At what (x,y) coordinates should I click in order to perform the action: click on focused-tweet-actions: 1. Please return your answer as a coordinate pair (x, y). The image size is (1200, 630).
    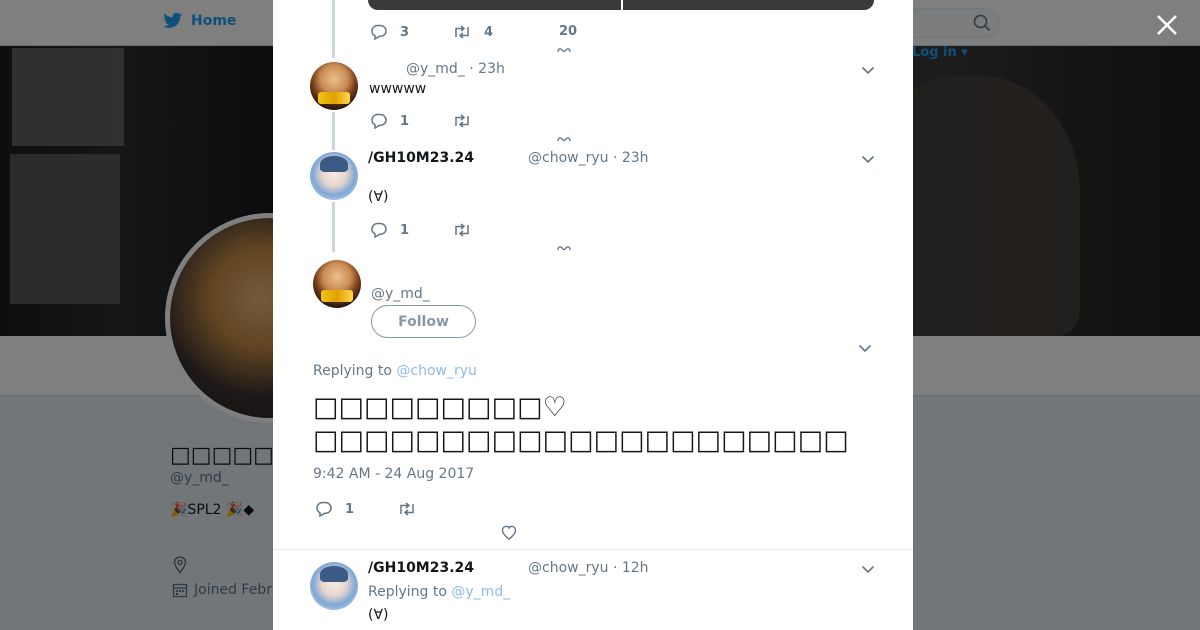
    Looking at the image, I should click on (372, 509).